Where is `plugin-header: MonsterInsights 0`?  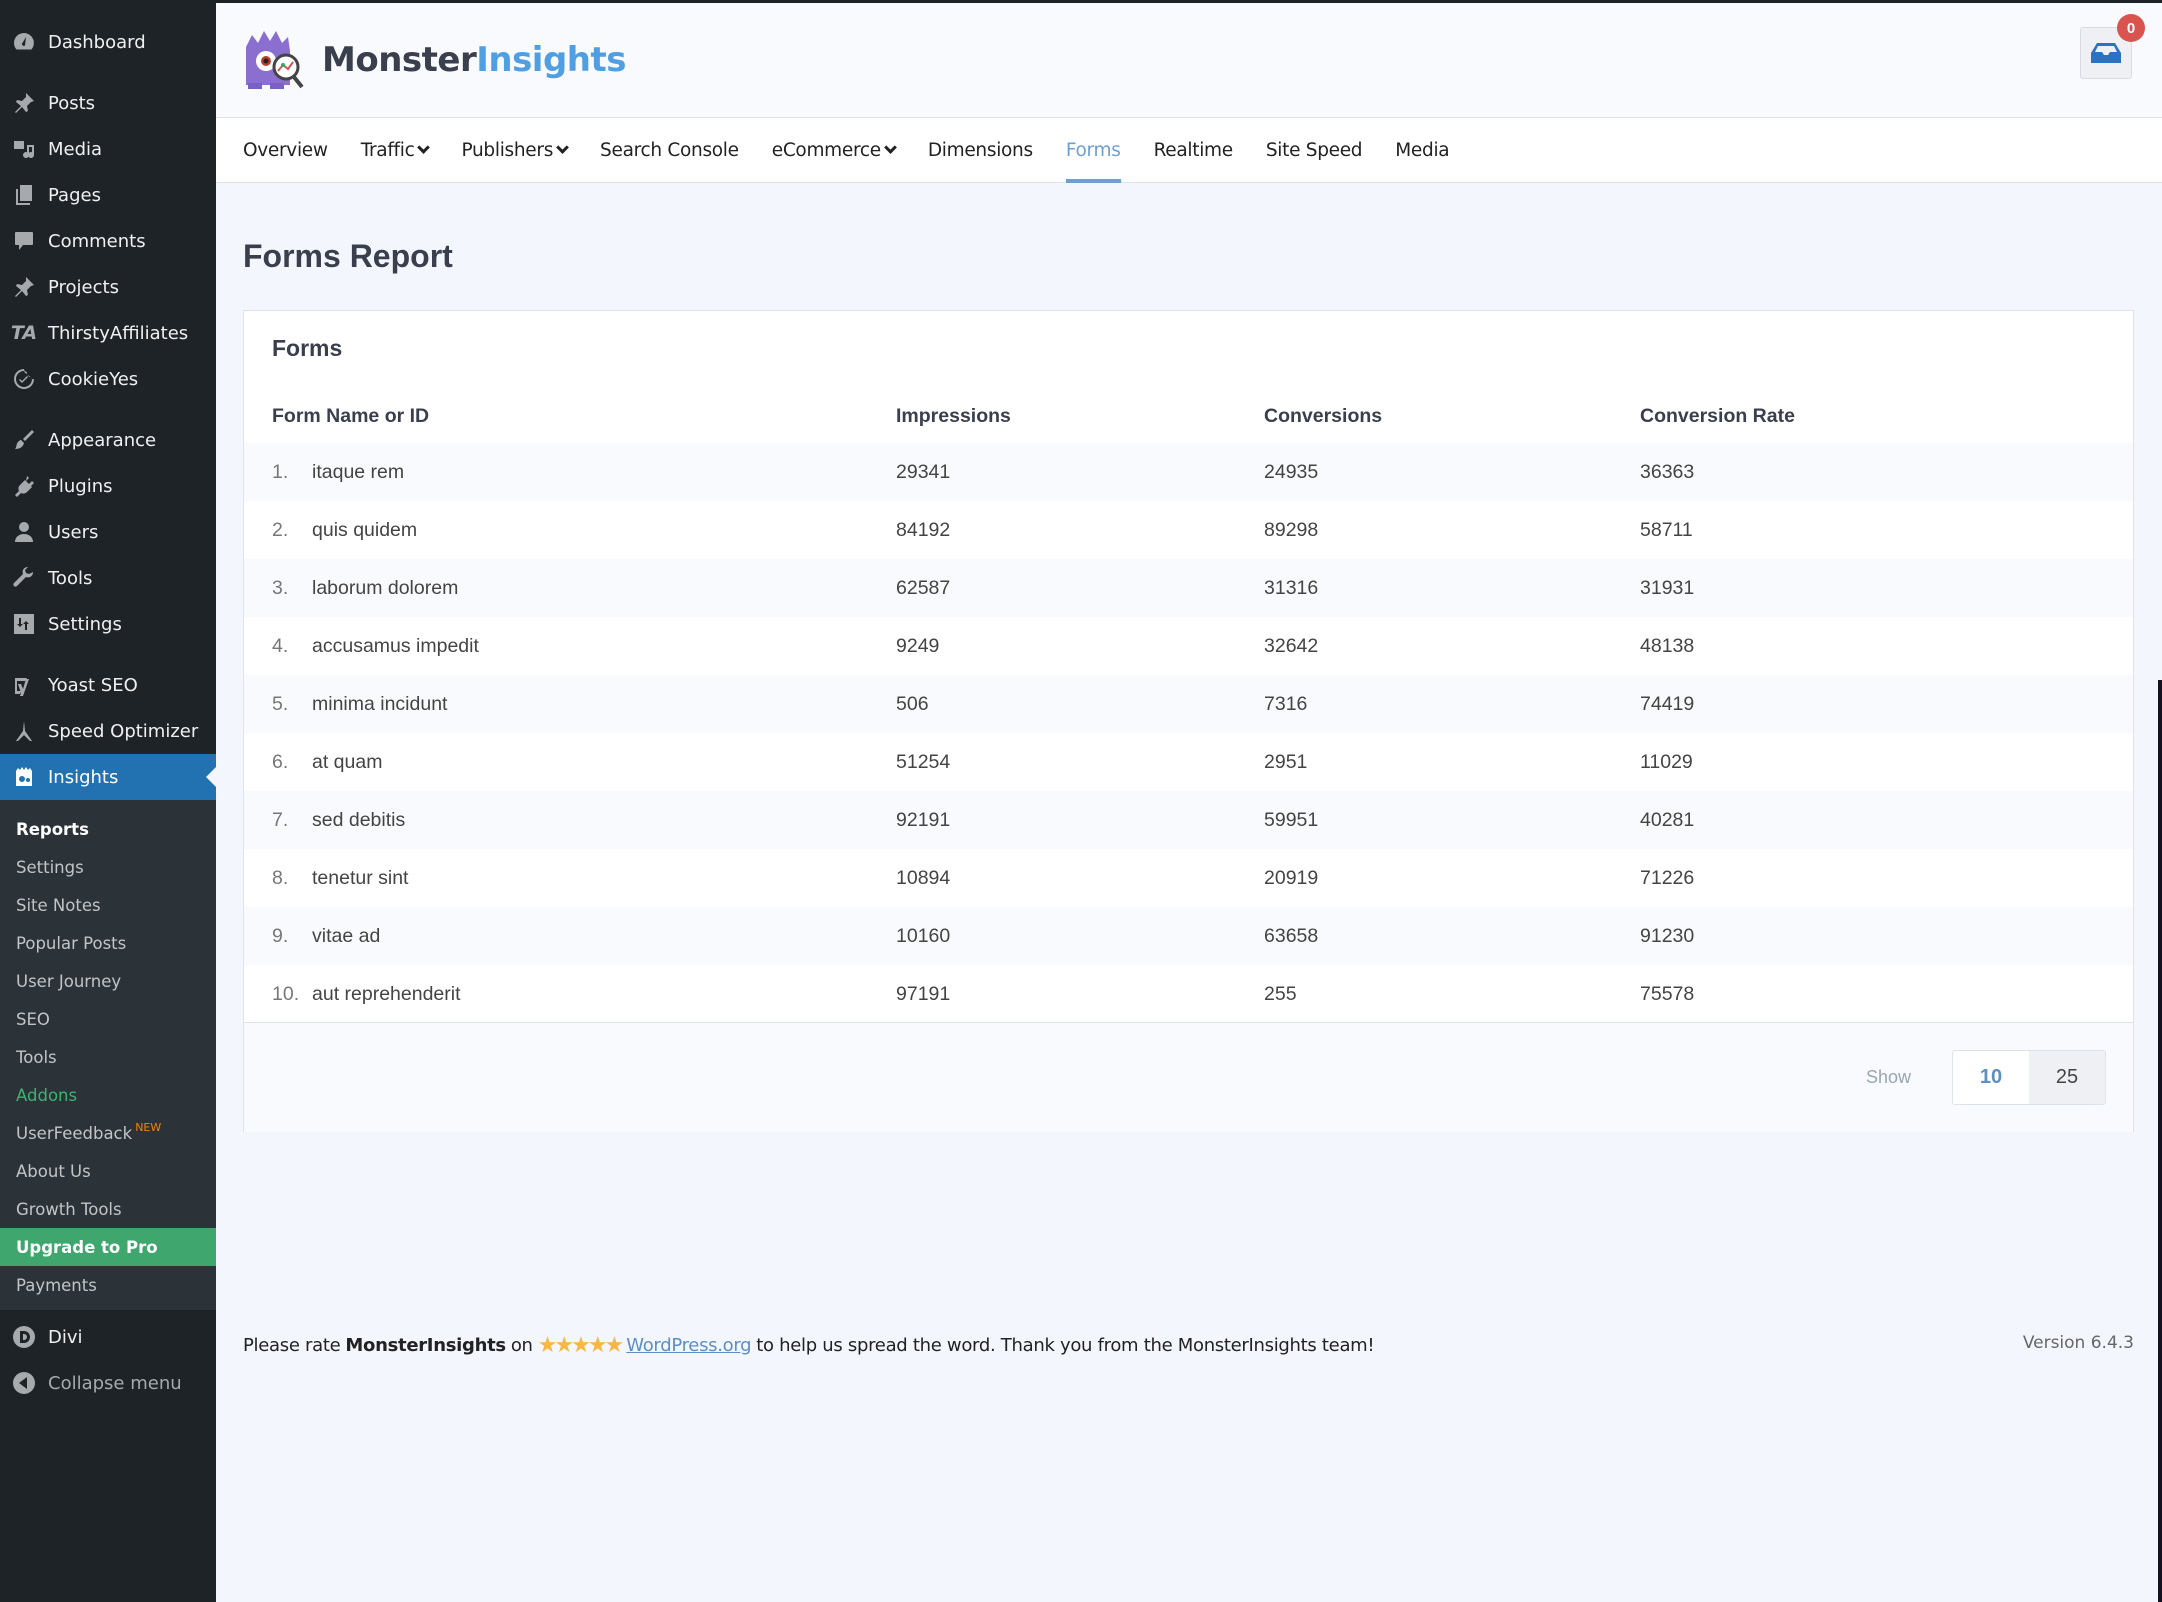
plugin-header: MonsterInsights 0 is located at coordinates (1189, 60).